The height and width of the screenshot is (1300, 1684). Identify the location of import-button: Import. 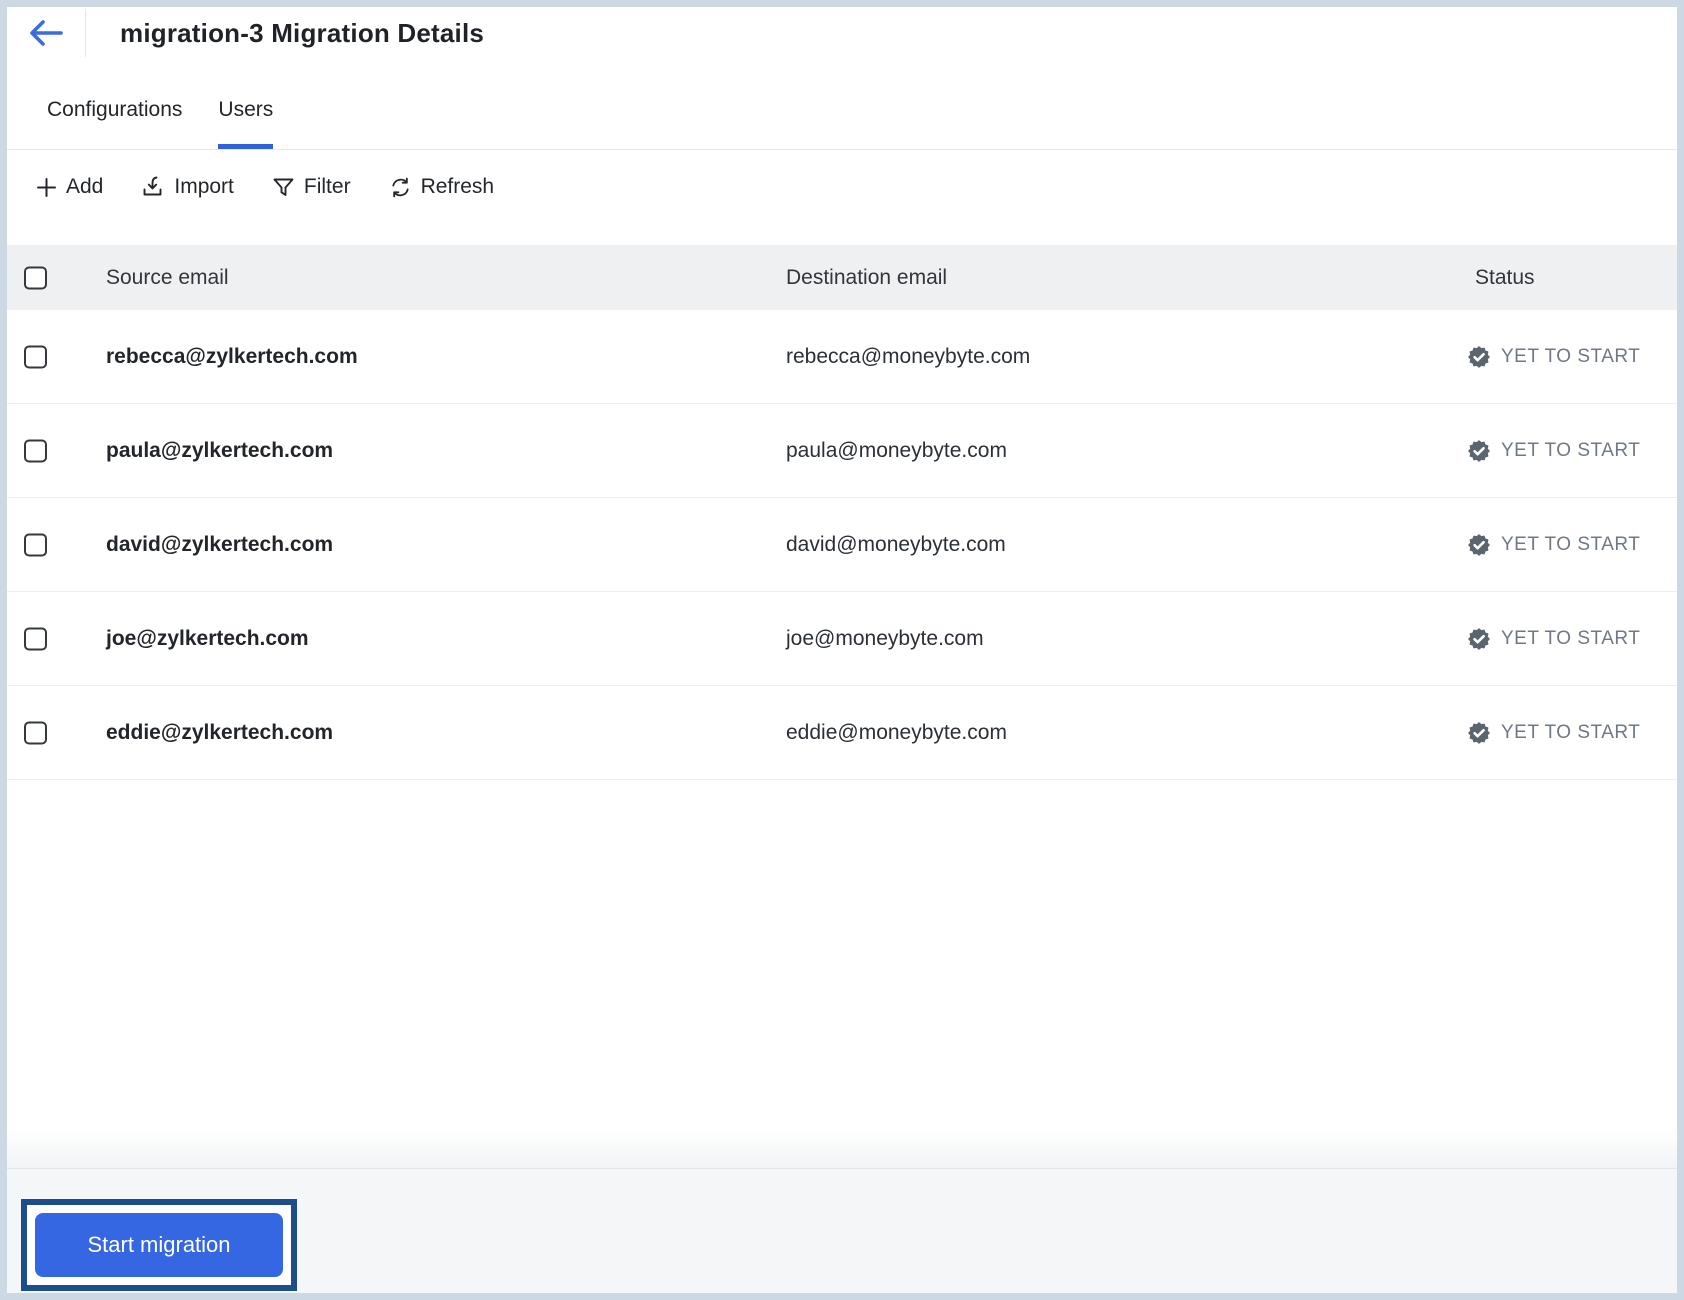
(187, 187).